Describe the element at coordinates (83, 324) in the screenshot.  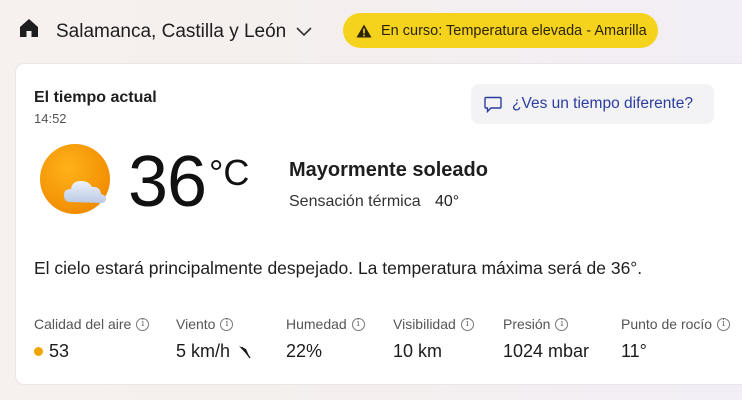
I see `metric-label: Calidad del aire` at that location.